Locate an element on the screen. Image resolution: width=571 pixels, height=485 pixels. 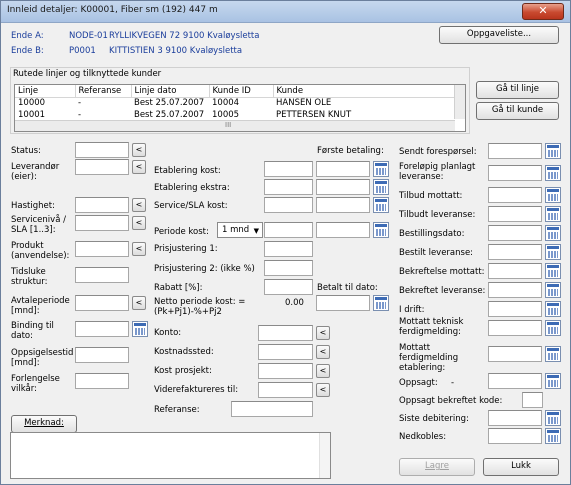
cell: HANSEN OLE is located at coordinates (304, 103).